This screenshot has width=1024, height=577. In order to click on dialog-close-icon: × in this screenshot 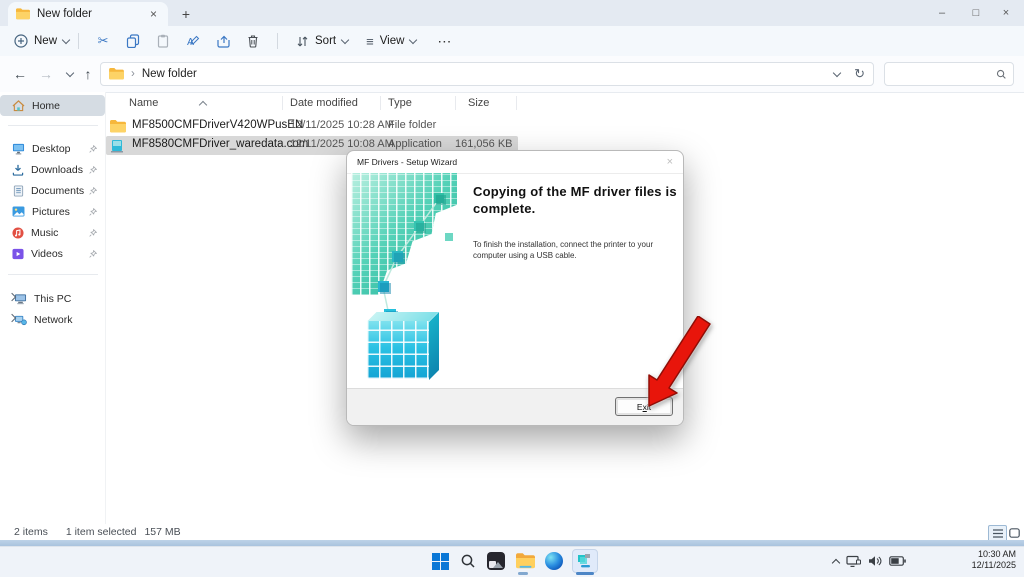, I will do `click(670, 162)`.